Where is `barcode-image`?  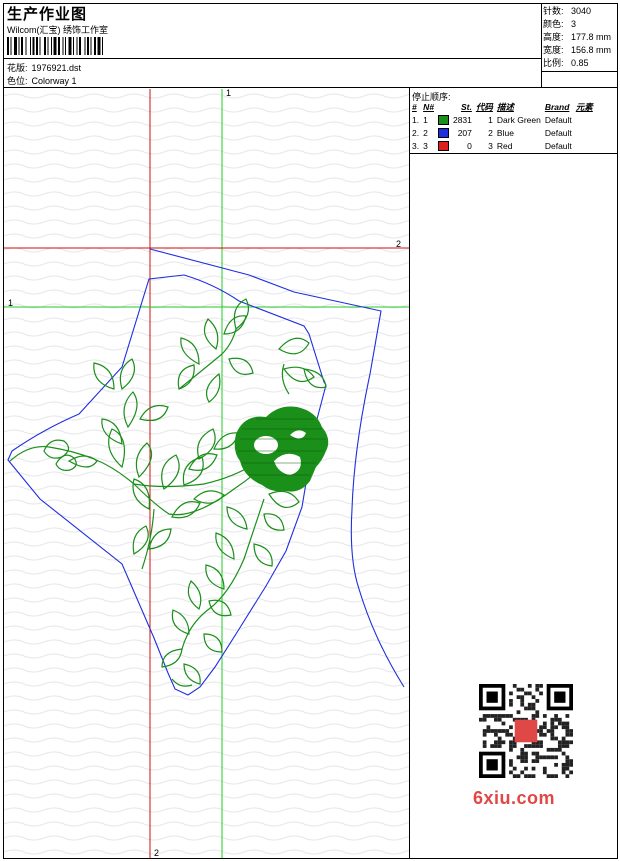 barcode-image is located at coordinates (55, 46).